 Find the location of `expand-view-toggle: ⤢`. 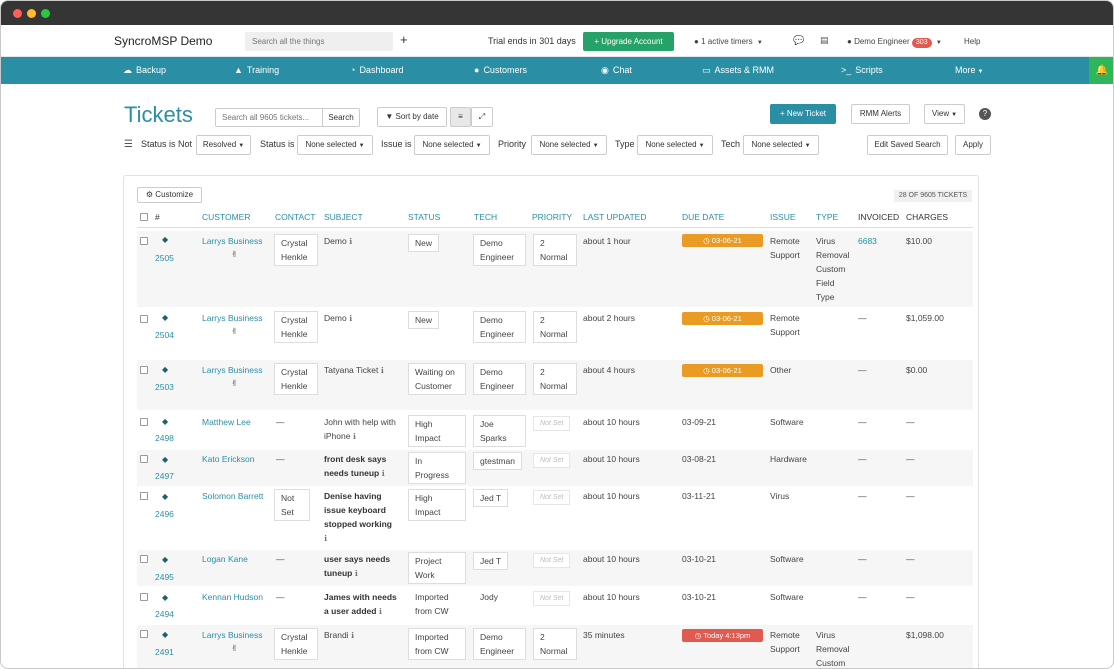

expand-view-toggle: ⤢ is located at coordinates (482, 117).